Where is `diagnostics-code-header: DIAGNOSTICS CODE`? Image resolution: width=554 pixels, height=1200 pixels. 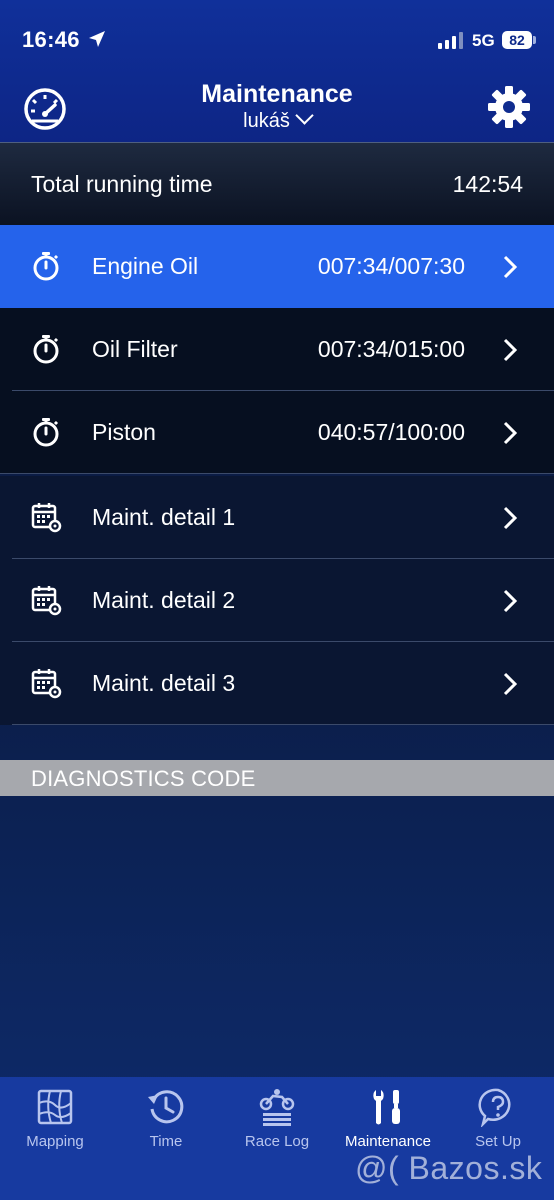 diagnostics-code-header: DIAGNOSTICS CODE is located at coordinates (277, 778).